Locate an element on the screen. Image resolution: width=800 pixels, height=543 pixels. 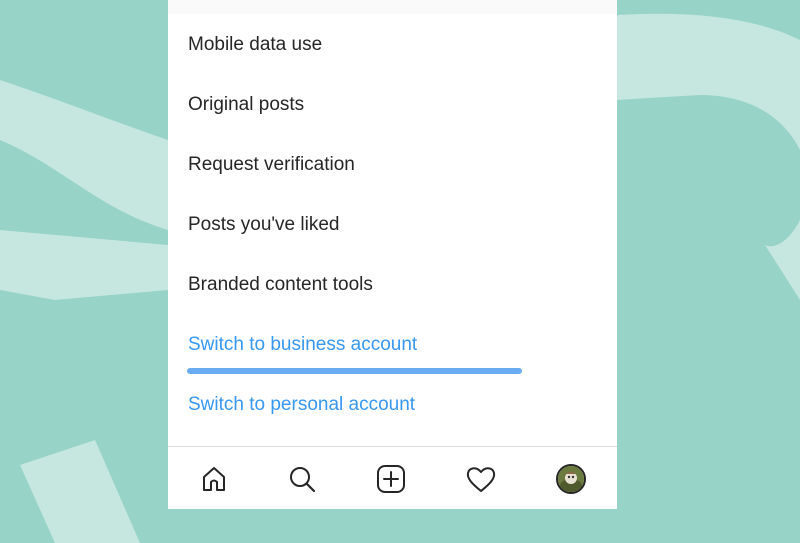
menu-item-original-posts: Original posts is located at coordinates (246, 105).